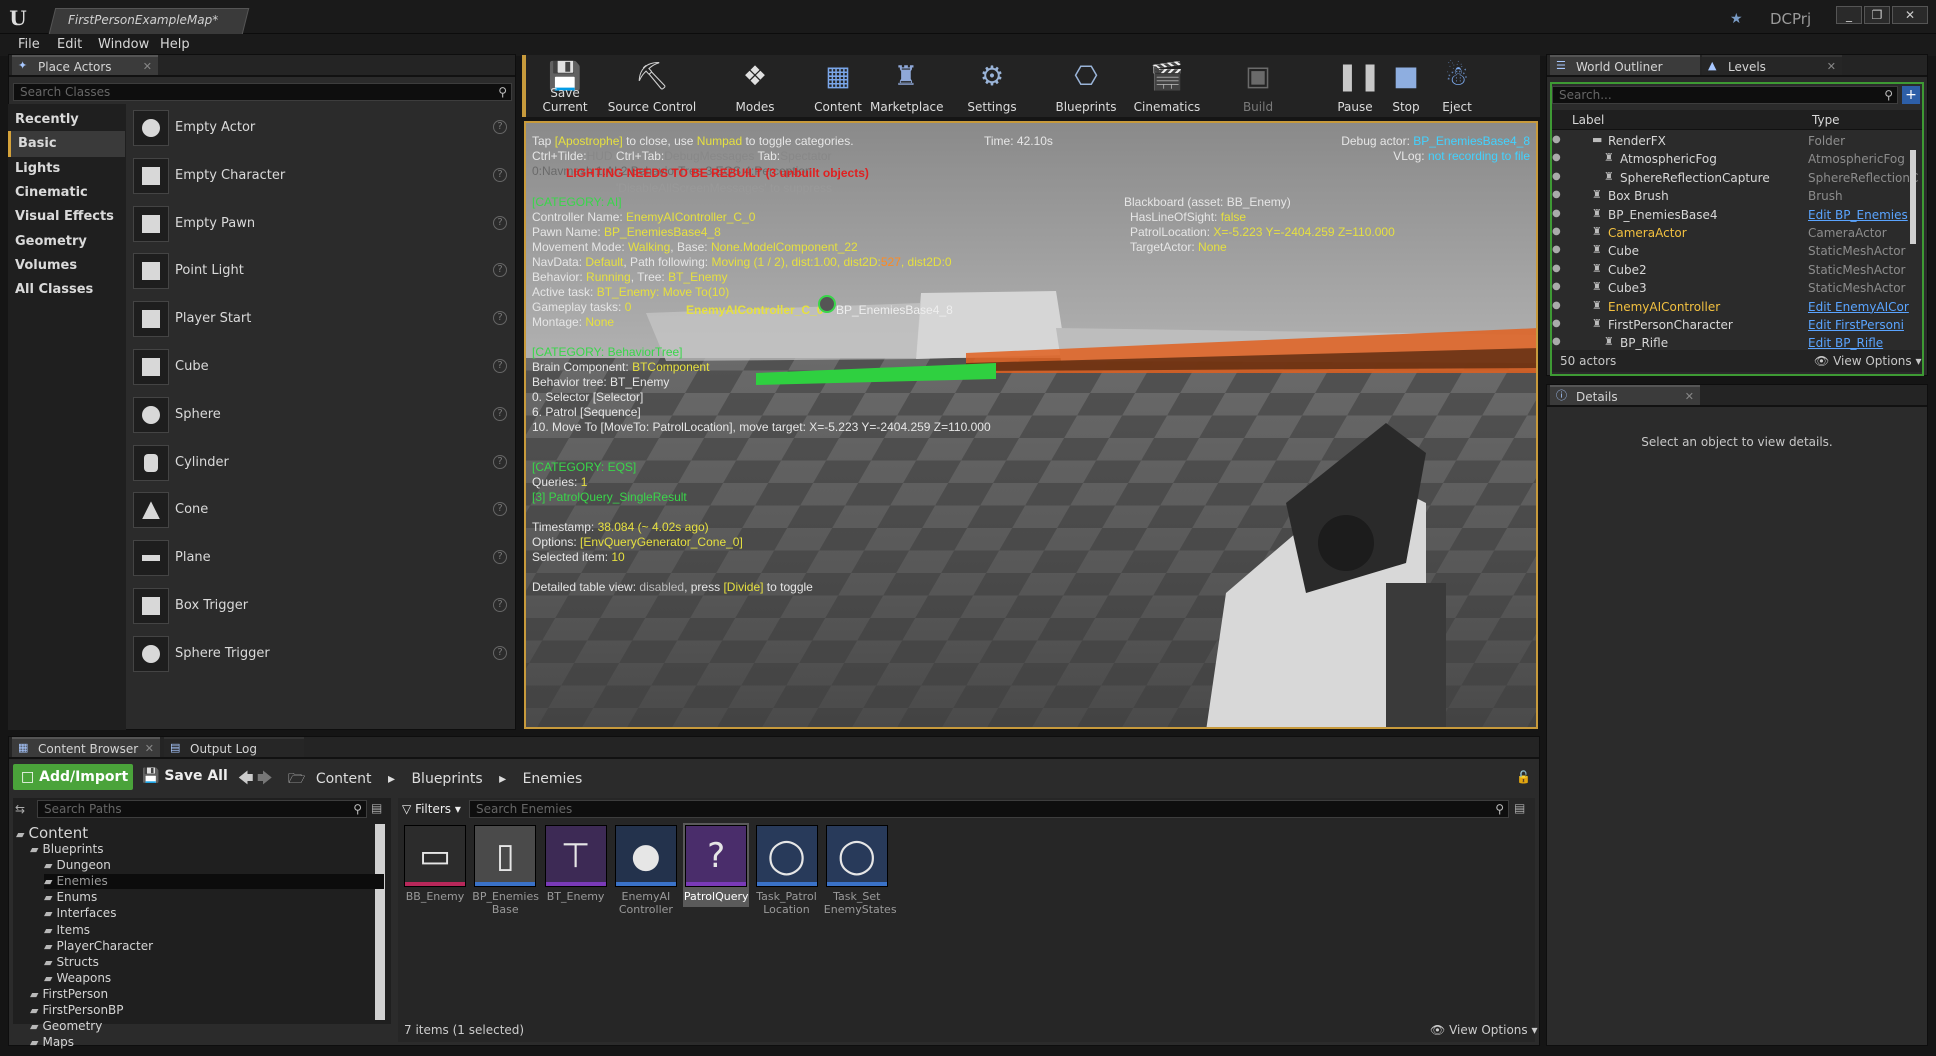 The image size is (1936, 1056). I want to click on asset-tile: ▭ BB_Enemy, so click(435, 864).